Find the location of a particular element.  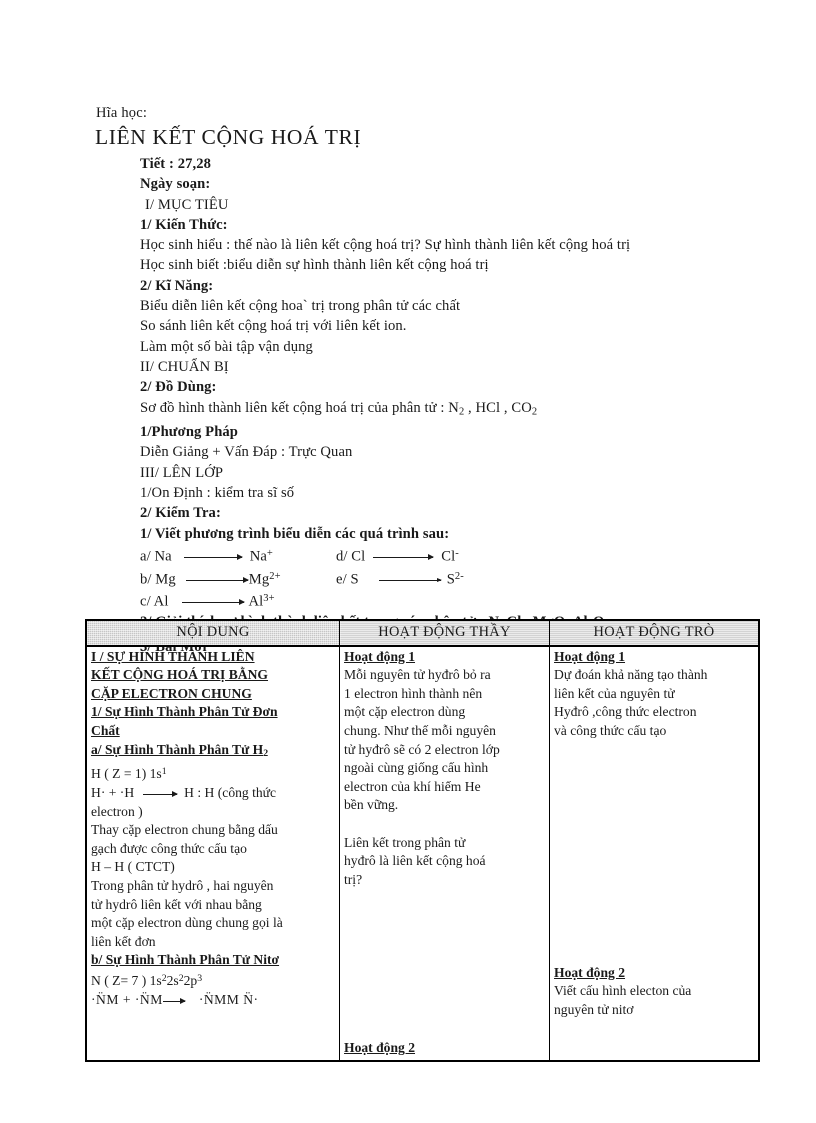

paragraph-2-line-3: một cặp electron dùng chung gọi là is located at coordinates (187, 923).